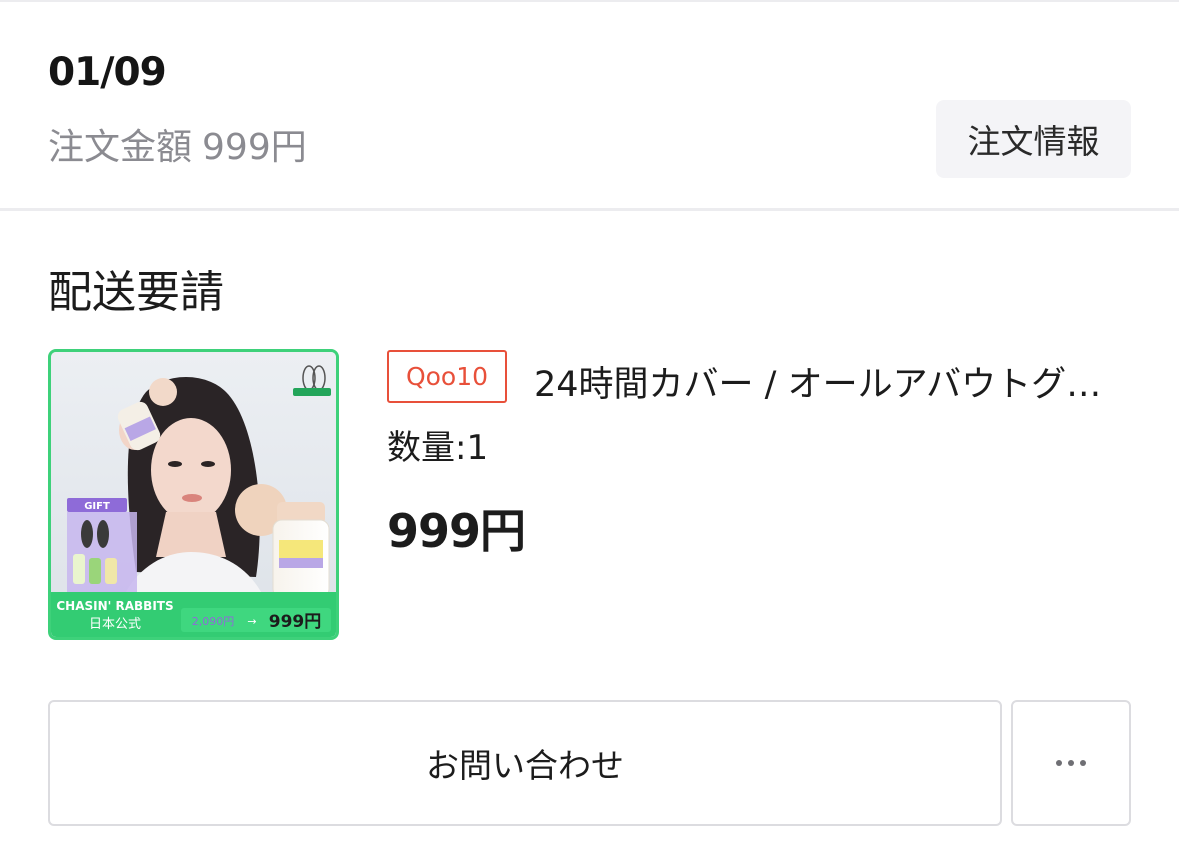 The image size is (1179, 859). Describe the element at coordinates (1033, 139) in the screenshot. I see `order-info-button: 注文情報` at that location.